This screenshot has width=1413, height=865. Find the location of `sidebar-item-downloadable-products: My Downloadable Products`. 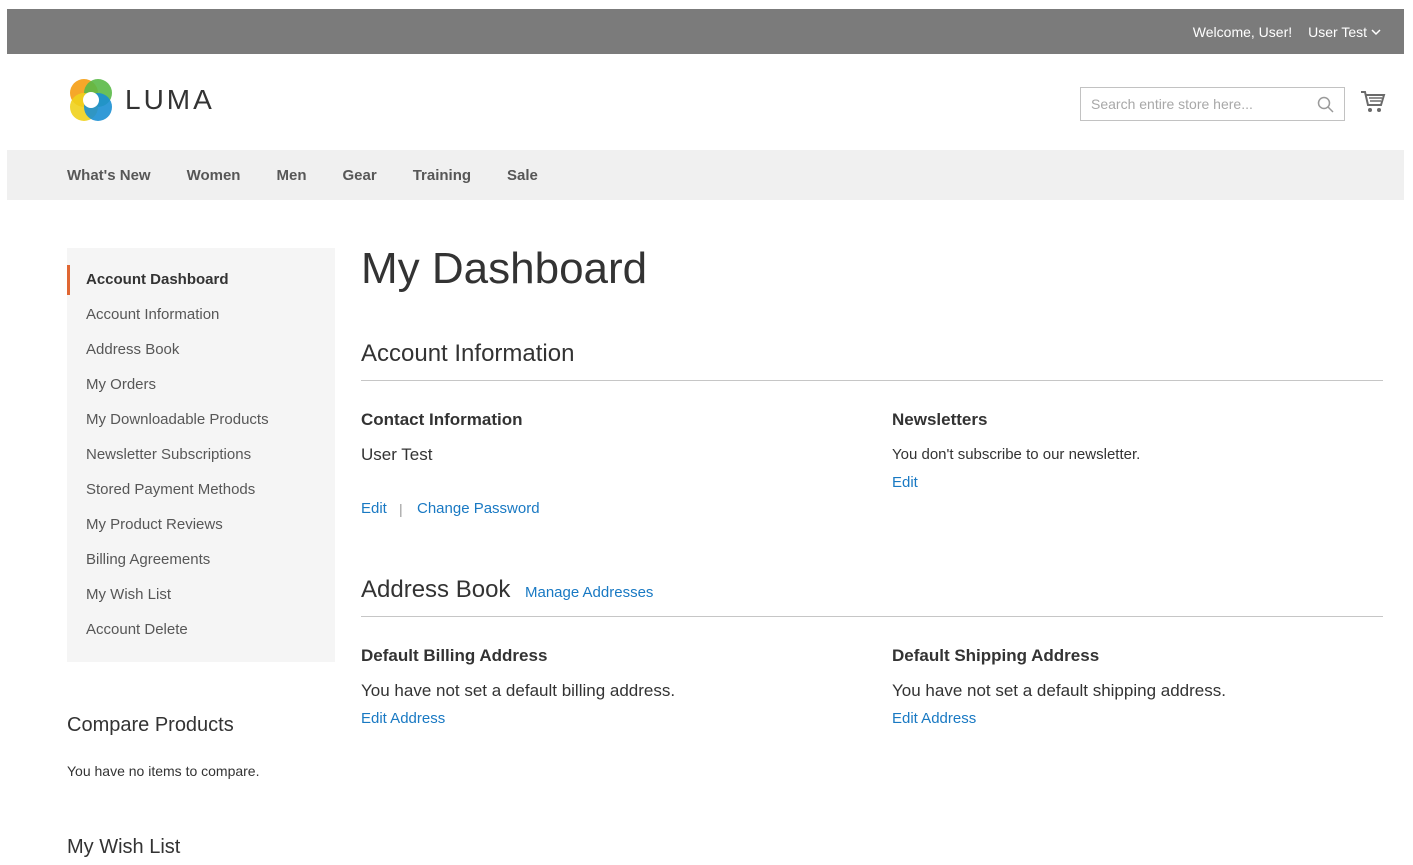

sidebar-item-downloadable-products: My Downloadable Products is located at coordinates (201, 422).